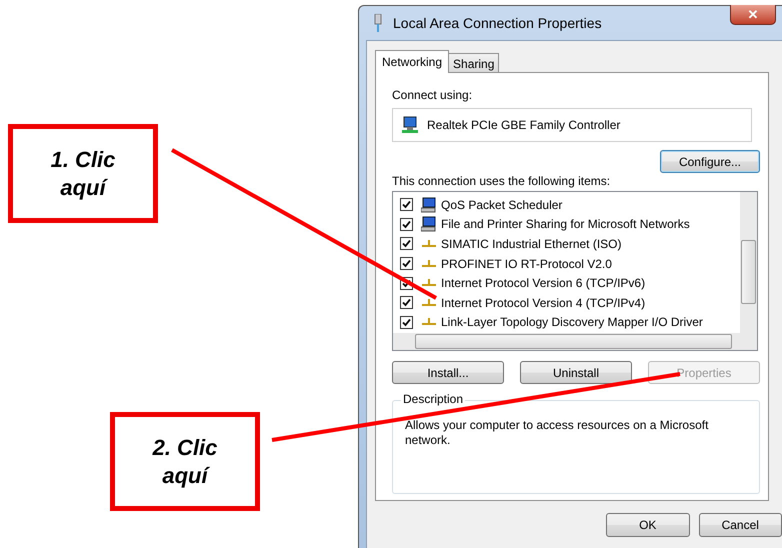  What do you see at coordinates (565, 224) in the screenshot?
I see `list-item: File and Printer Sharing for Microsoft Networks` at bounding box center [565, 224].